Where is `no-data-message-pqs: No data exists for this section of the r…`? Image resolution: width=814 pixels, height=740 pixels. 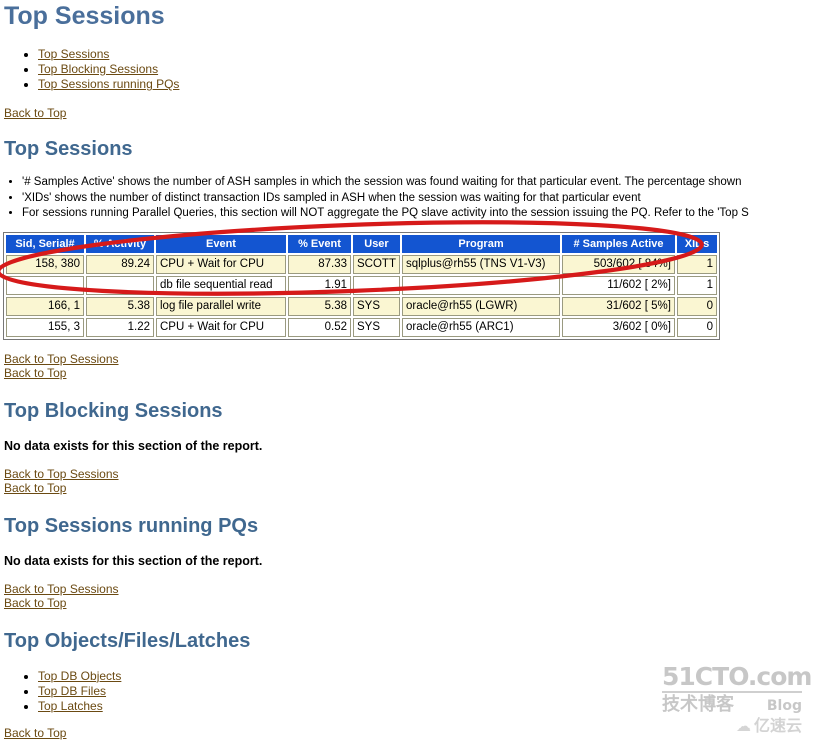
no-data-message-pqs: No data exists for this section of the r… is located at coordinates (133, 560).